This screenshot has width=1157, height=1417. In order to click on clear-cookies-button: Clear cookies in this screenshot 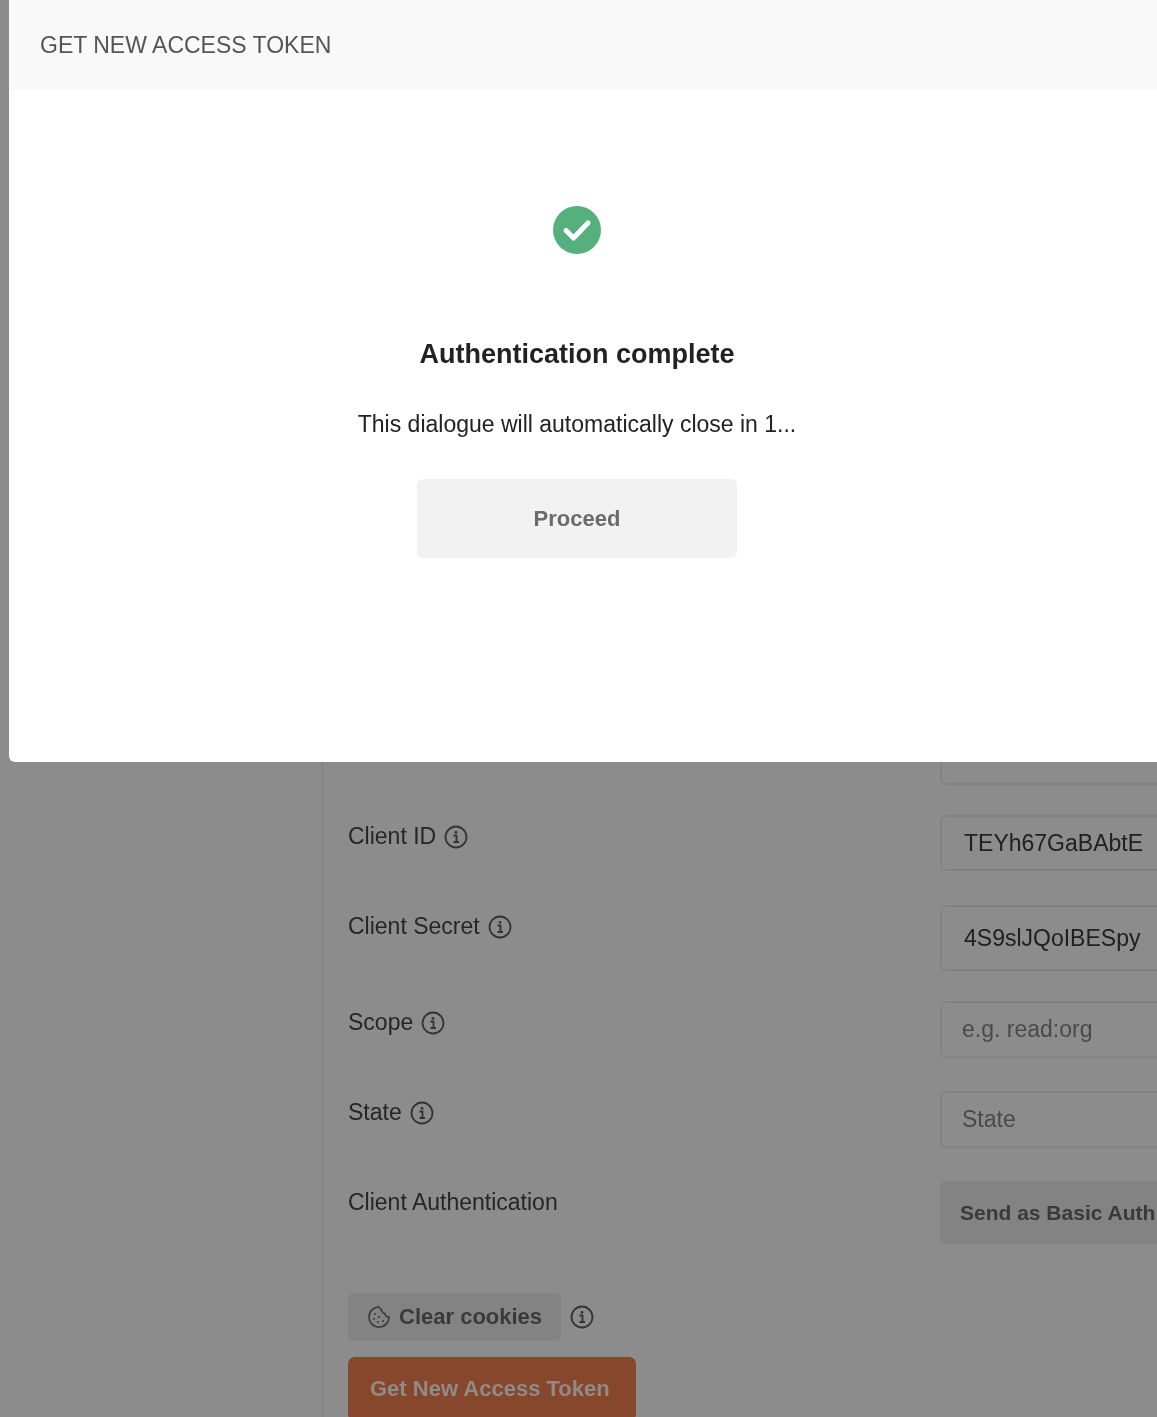, I will do `click(455, 1317)`.